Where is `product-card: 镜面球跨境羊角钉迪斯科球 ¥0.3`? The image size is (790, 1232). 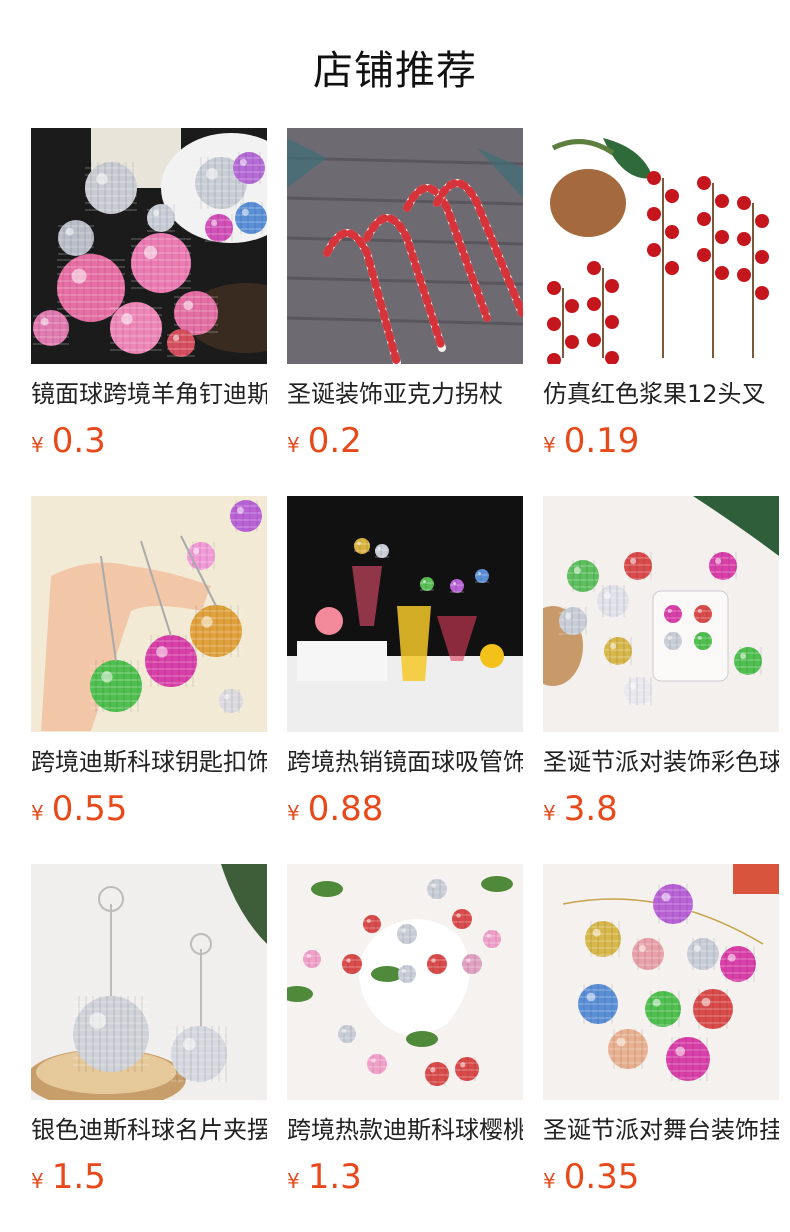
product-card: 镜面球跨境羊角钉迪斯科球 ¥0.3 is located at coordinates (149, 297).